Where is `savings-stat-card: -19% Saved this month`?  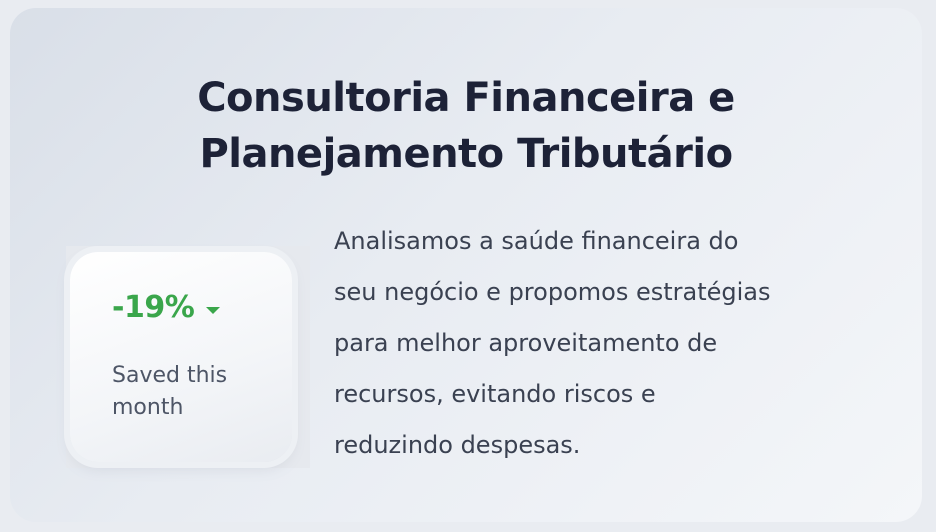
savings-stat-card: -19% Saved this month is located at coordinates (181, 357).